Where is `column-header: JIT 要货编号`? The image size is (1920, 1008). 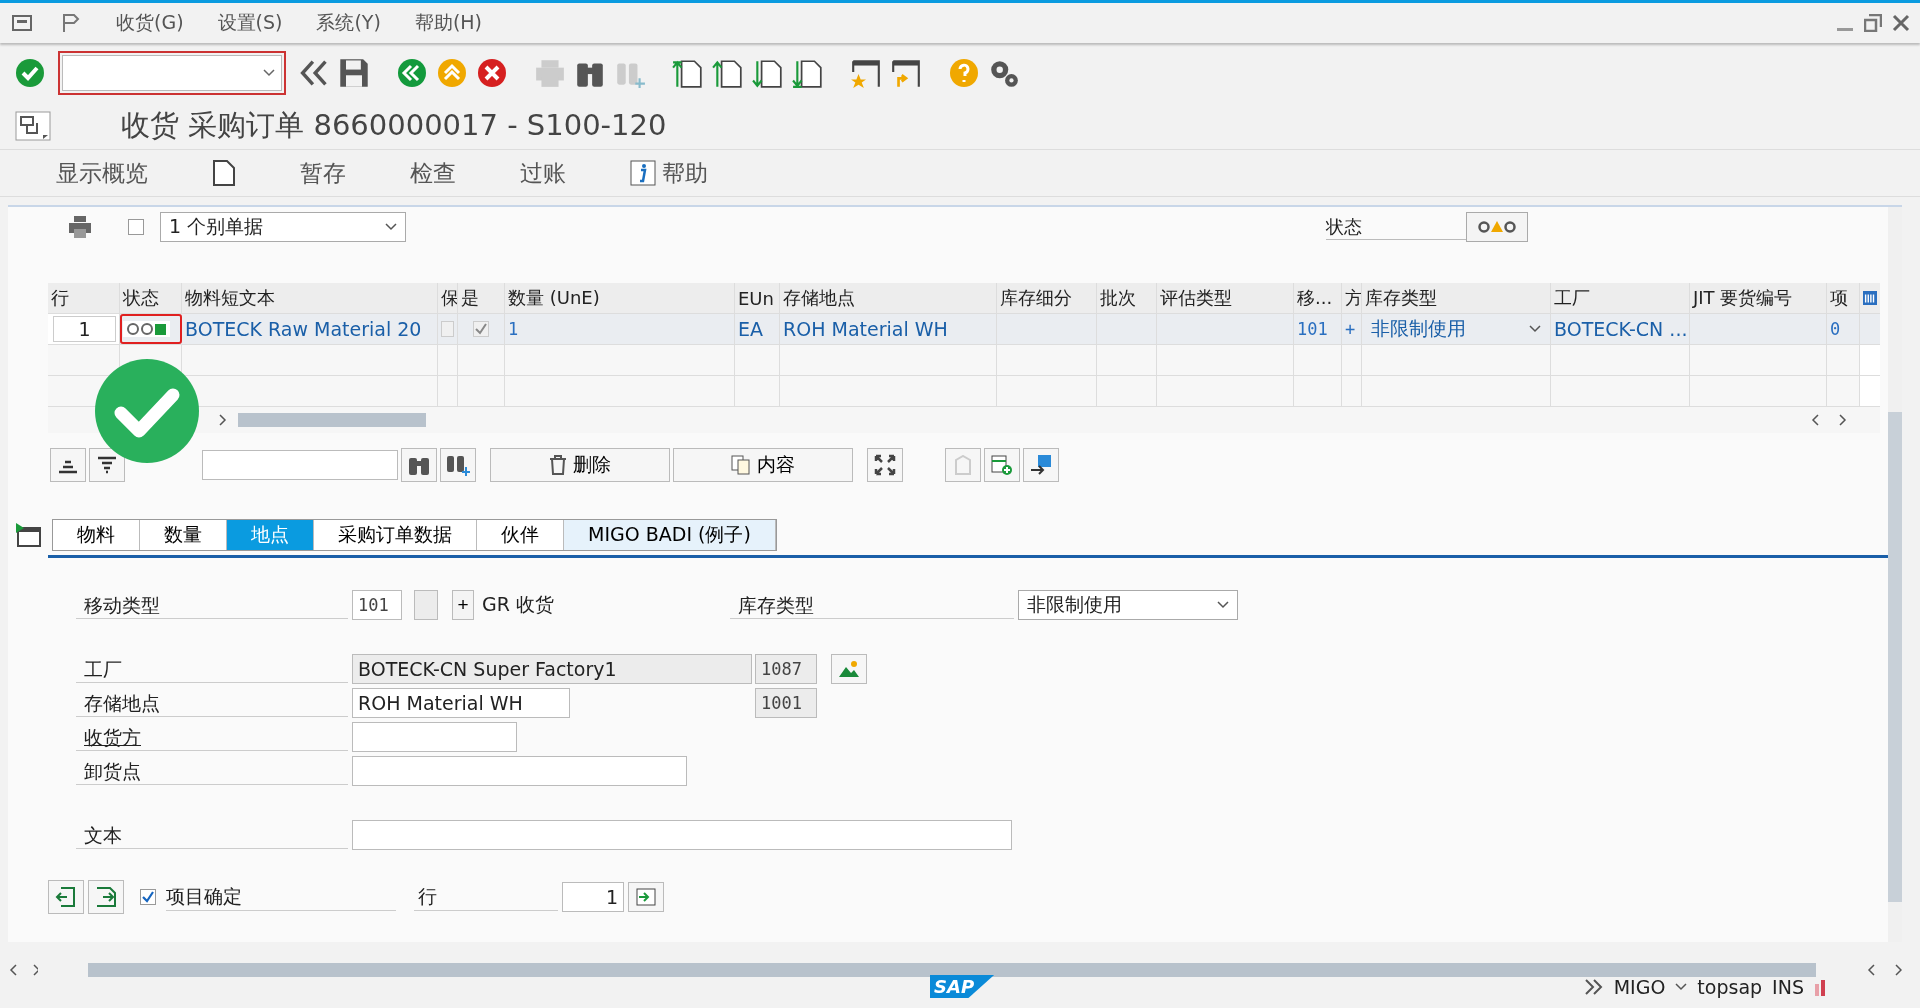 column-header: JIT 要货编号 is located at coordinates (1758, 298).